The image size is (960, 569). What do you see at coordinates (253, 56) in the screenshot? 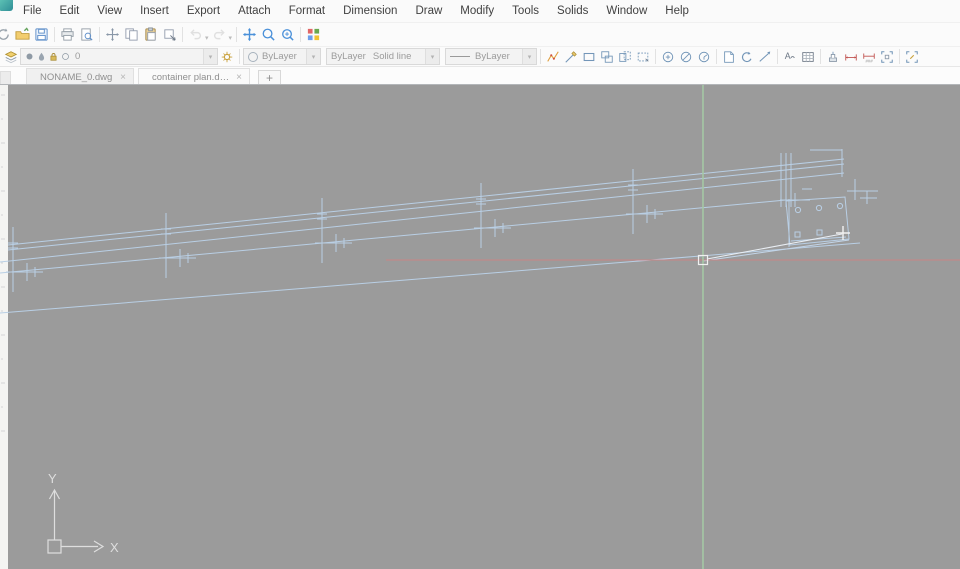
I see `color-swatch-icon` at bounding box center [253, 56].